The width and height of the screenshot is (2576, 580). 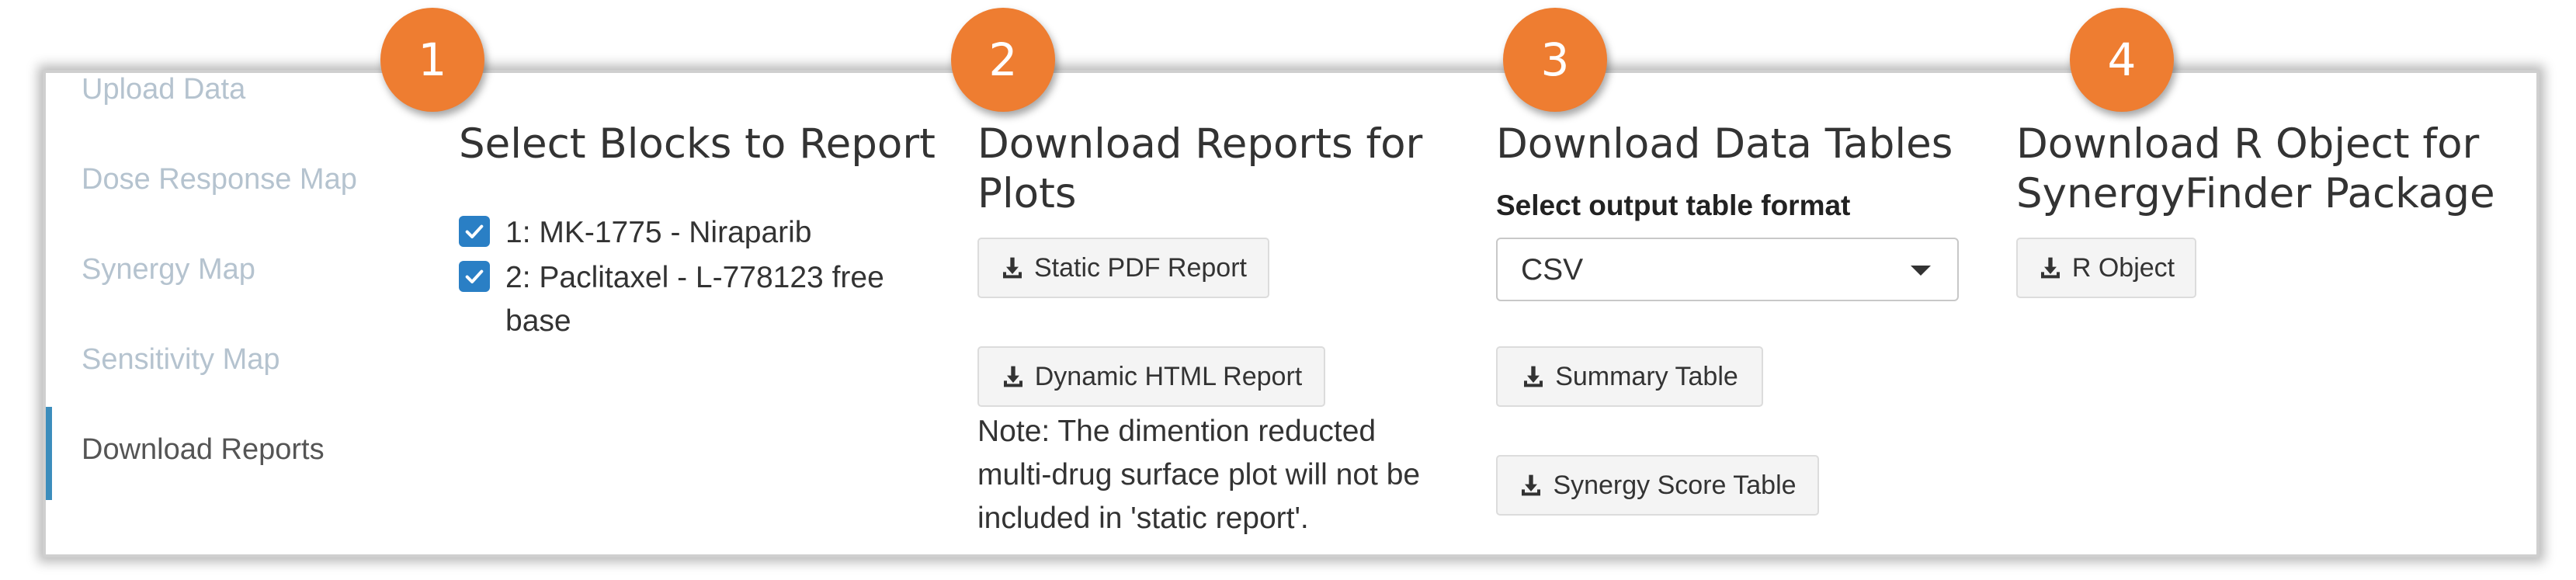 What do you see at coordinates (2255, 193) in the screenshot?
I see `r-object-heading-line2: SynergyFinder Package` at bounding box center [2255, 193].